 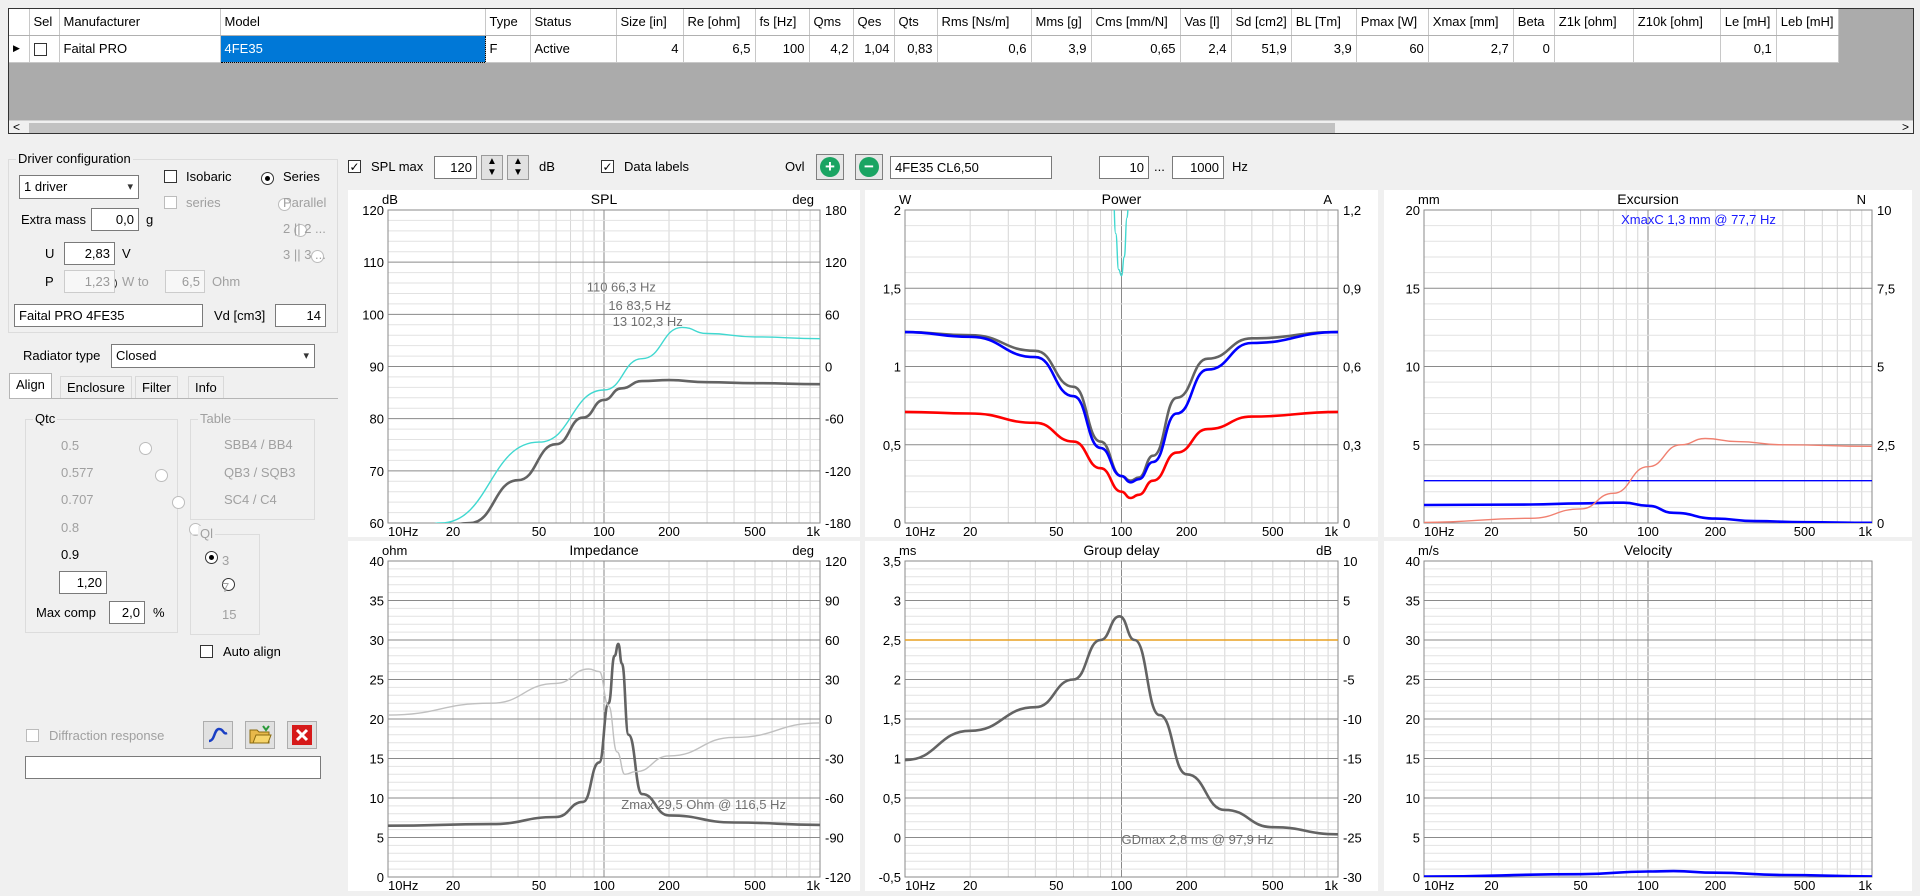 What do you see at coordinates (96, 387) in the screenshot?
I see `tab-enclosure: Enclosure` at bounding box center [96, 387].